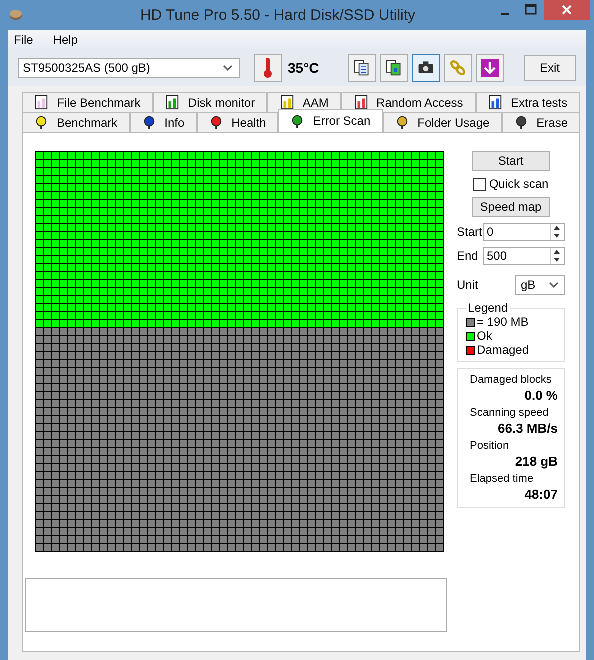 The image size is (594, 660). What do you see at coordinates (16, 15) in the screenshot?
I see `disk-icon` at bounding box center [16, 15].